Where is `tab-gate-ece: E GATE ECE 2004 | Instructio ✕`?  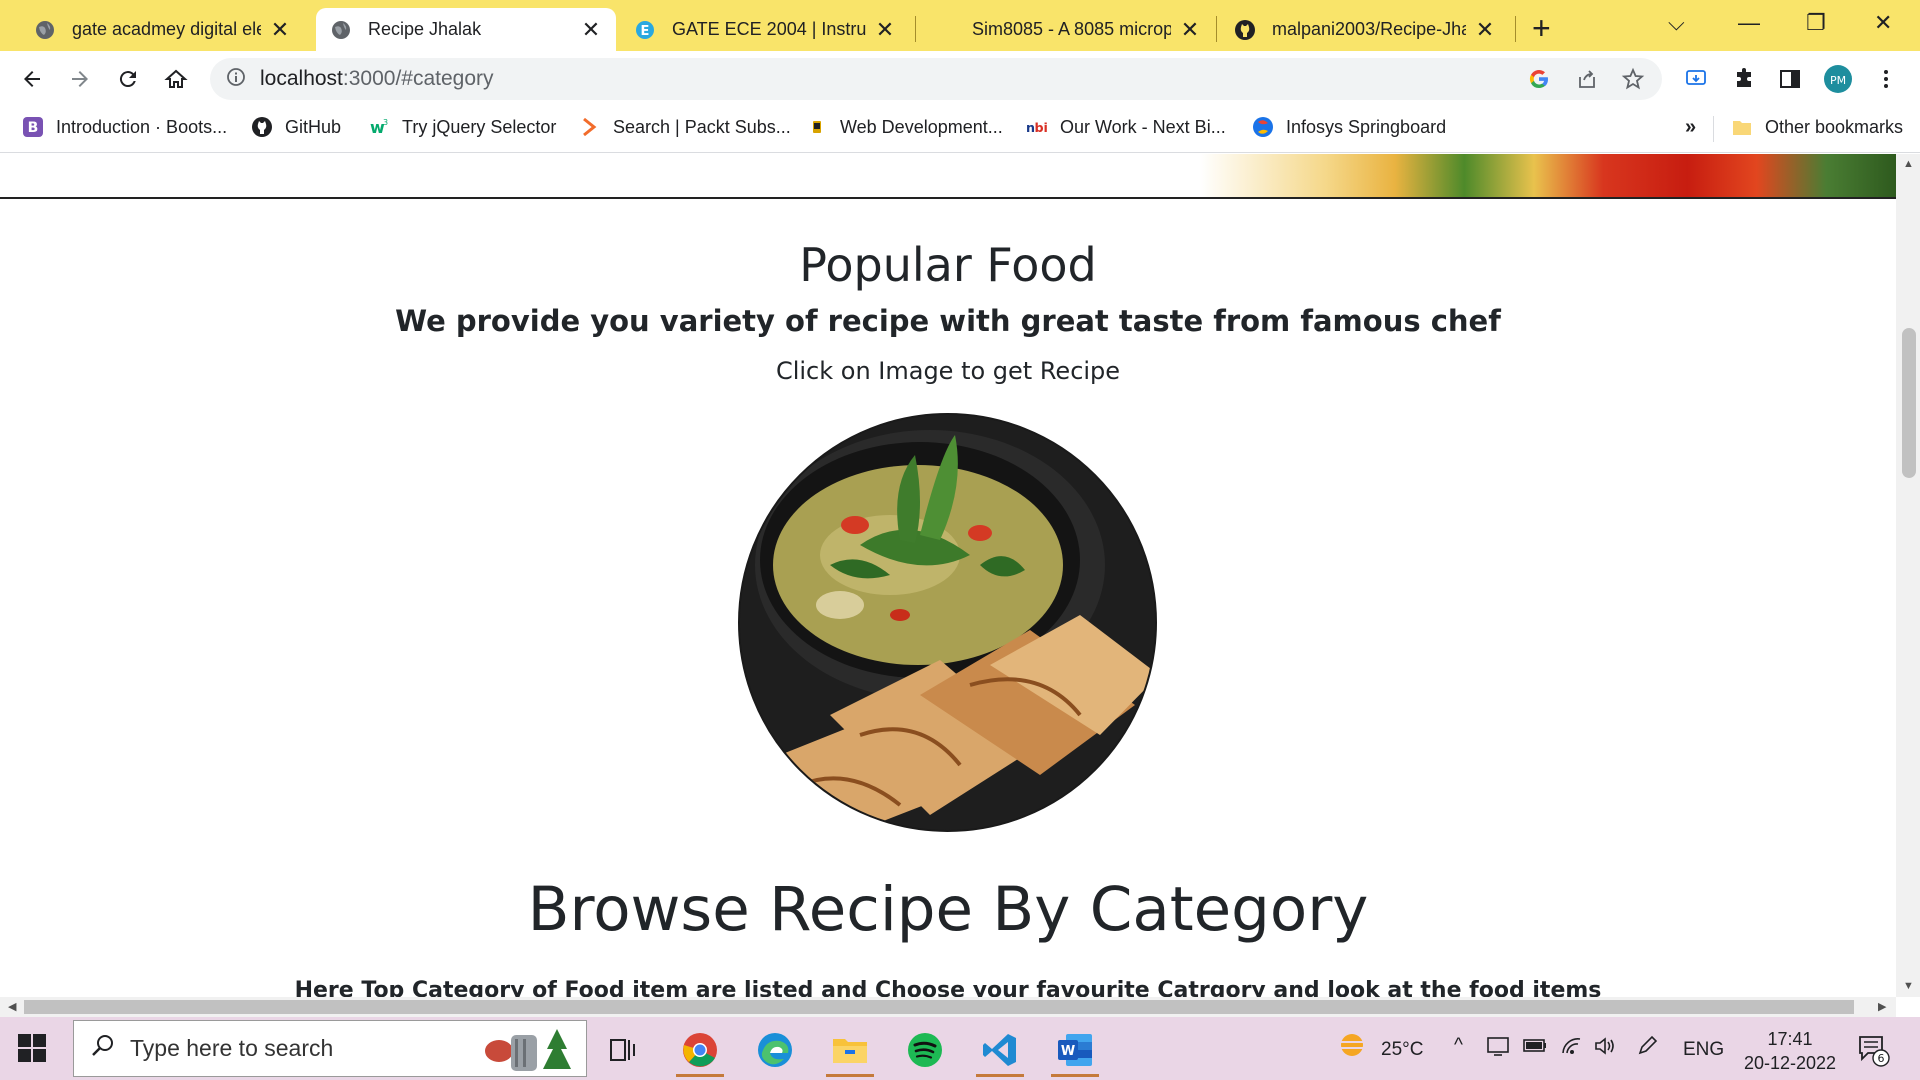
tab-gate-ece: E GATE ECE 2004 | Instructio ✕ is located at coordinates (765, 29).